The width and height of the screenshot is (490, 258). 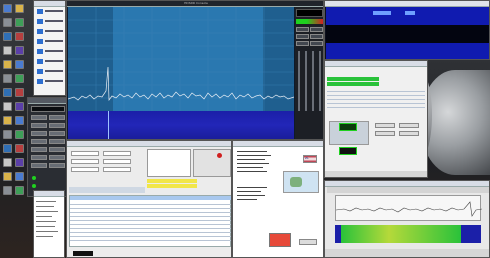 I want to click on radio-control-titlebar, so click(x=47, y=101).